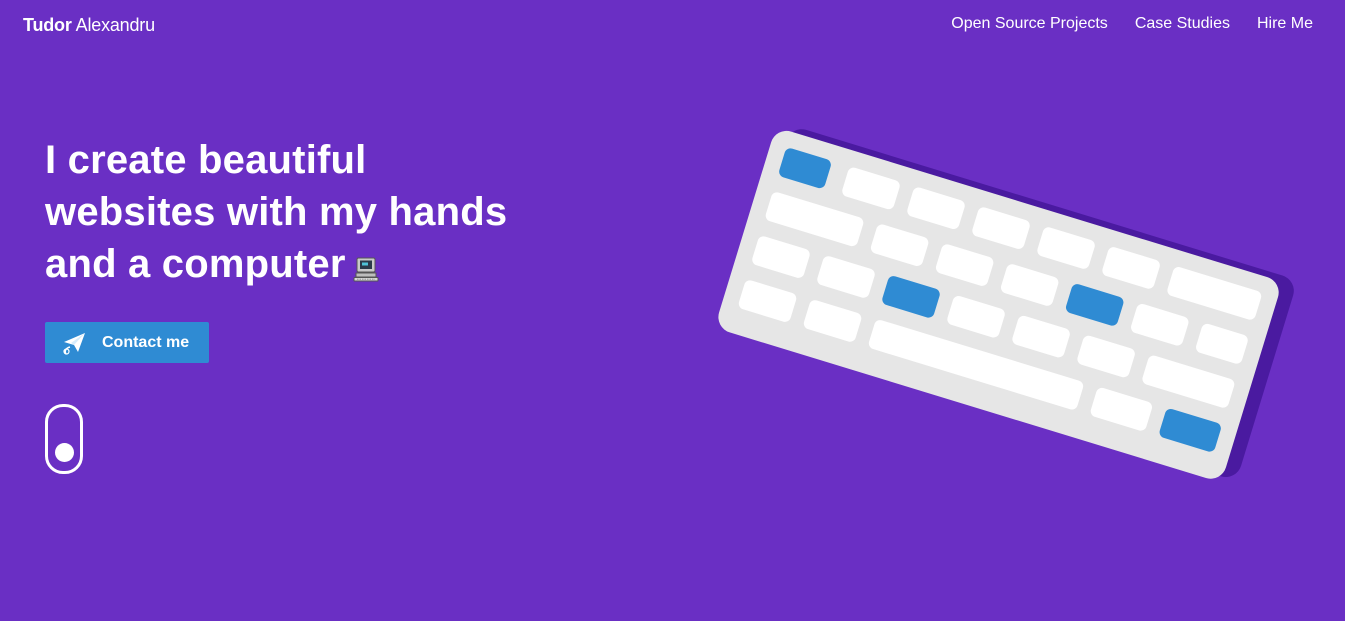 The image size is (1345, 621). I want to click on contact-me-button: Contact me, so click(127, 342).